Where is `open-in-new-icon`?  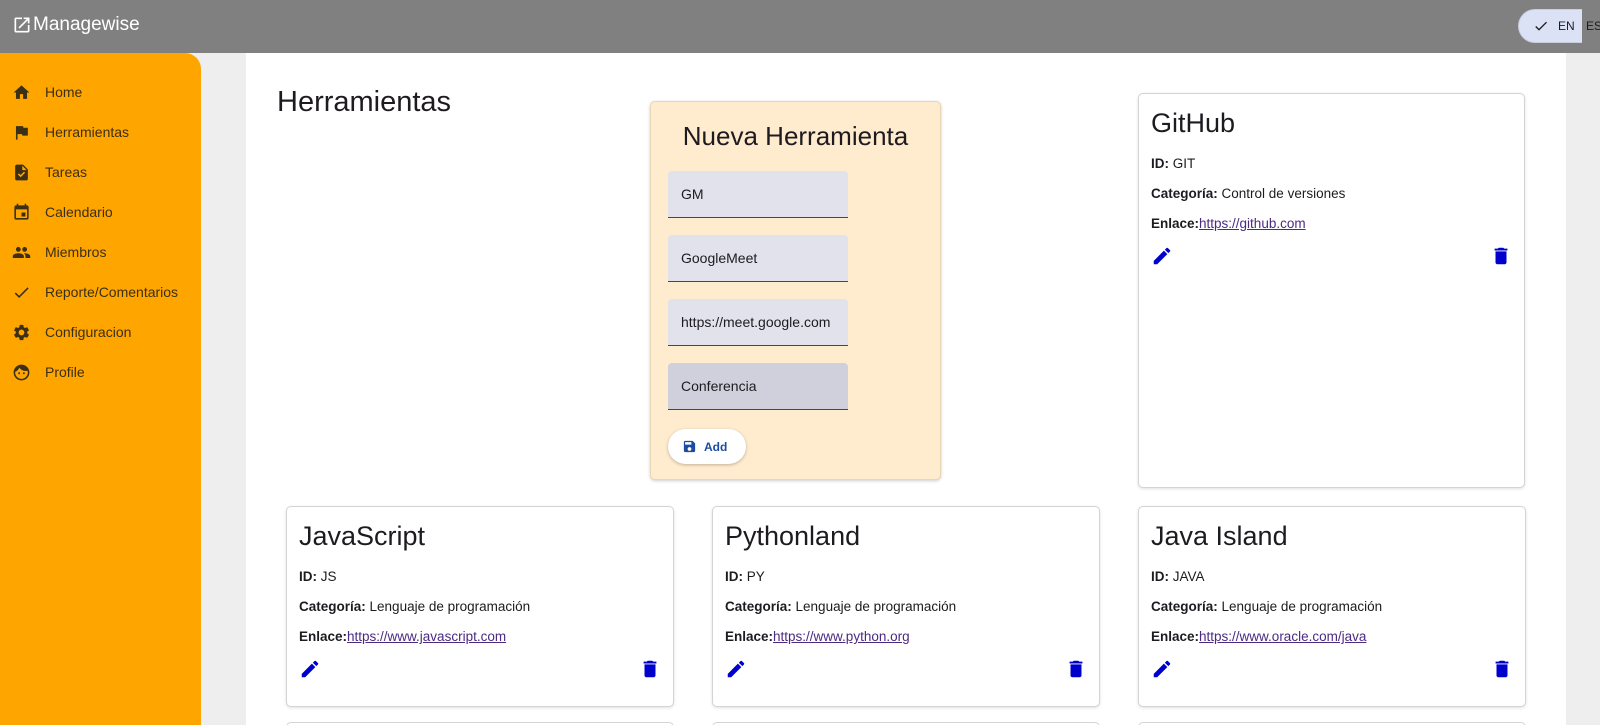
open-in-new-icon is located at coordinates (22, 25).